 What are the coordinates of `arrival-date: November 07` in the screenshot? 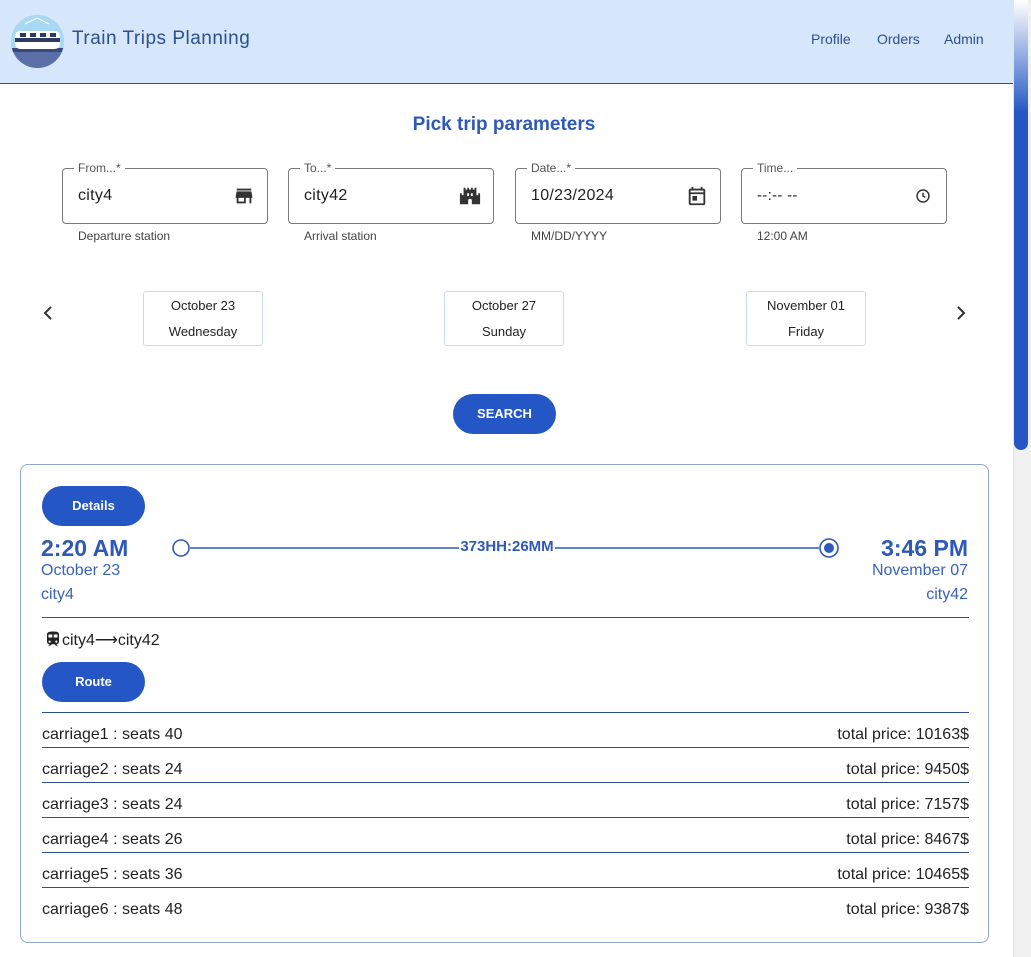 It's located at (919, 570).